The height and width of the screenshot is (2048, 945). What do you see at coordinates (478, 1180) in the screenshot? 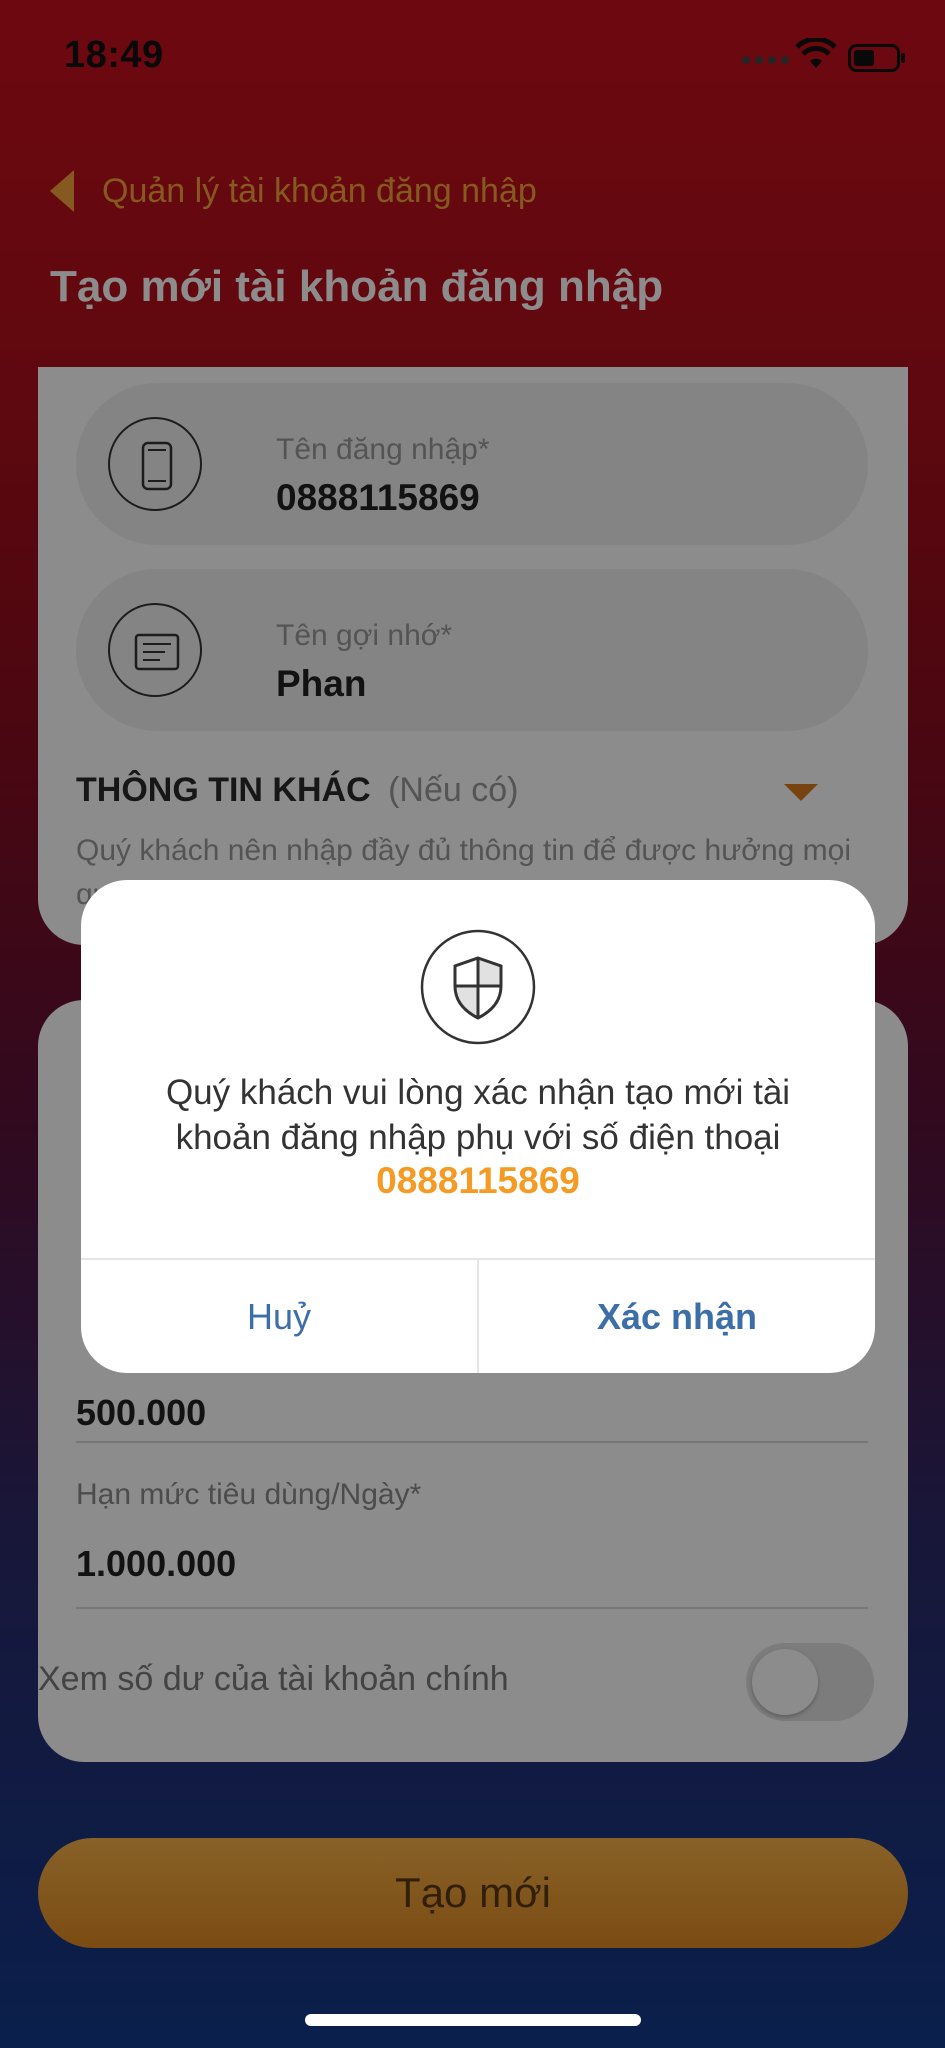
I see `dialog-phone-number: 0888115869` at bounding box center [478, 1180].